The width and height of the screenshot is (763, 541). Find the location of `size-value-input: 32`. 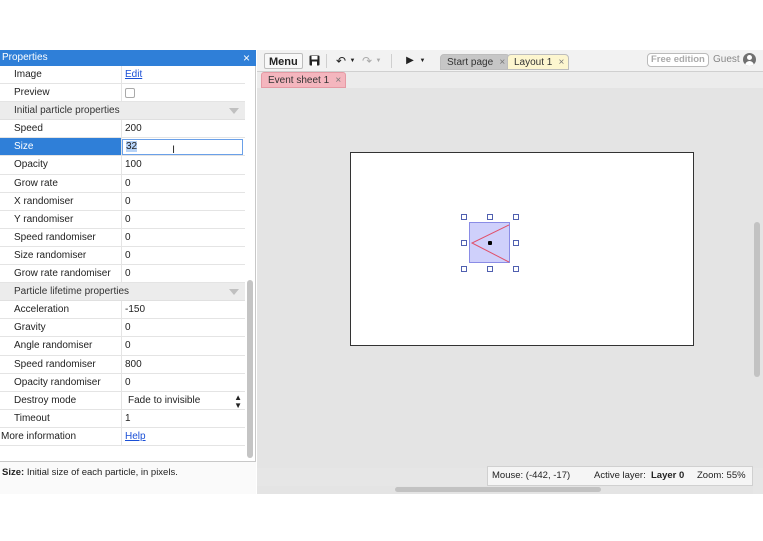

size-value-input: 32 is located at coordinates (182, 147).